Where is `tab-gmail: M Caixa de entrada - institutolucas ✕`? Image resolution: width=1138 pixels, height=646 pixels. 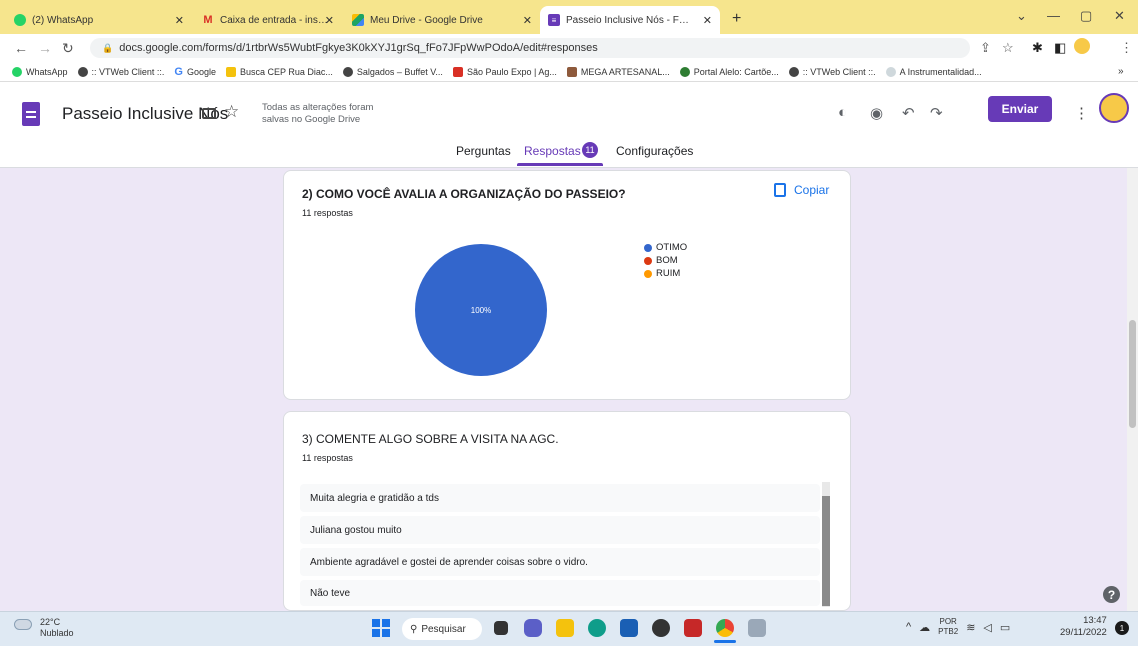 tab-gmail: M Caixa de entrada - institutolucas ✕ is located at coordinates (268, 20).